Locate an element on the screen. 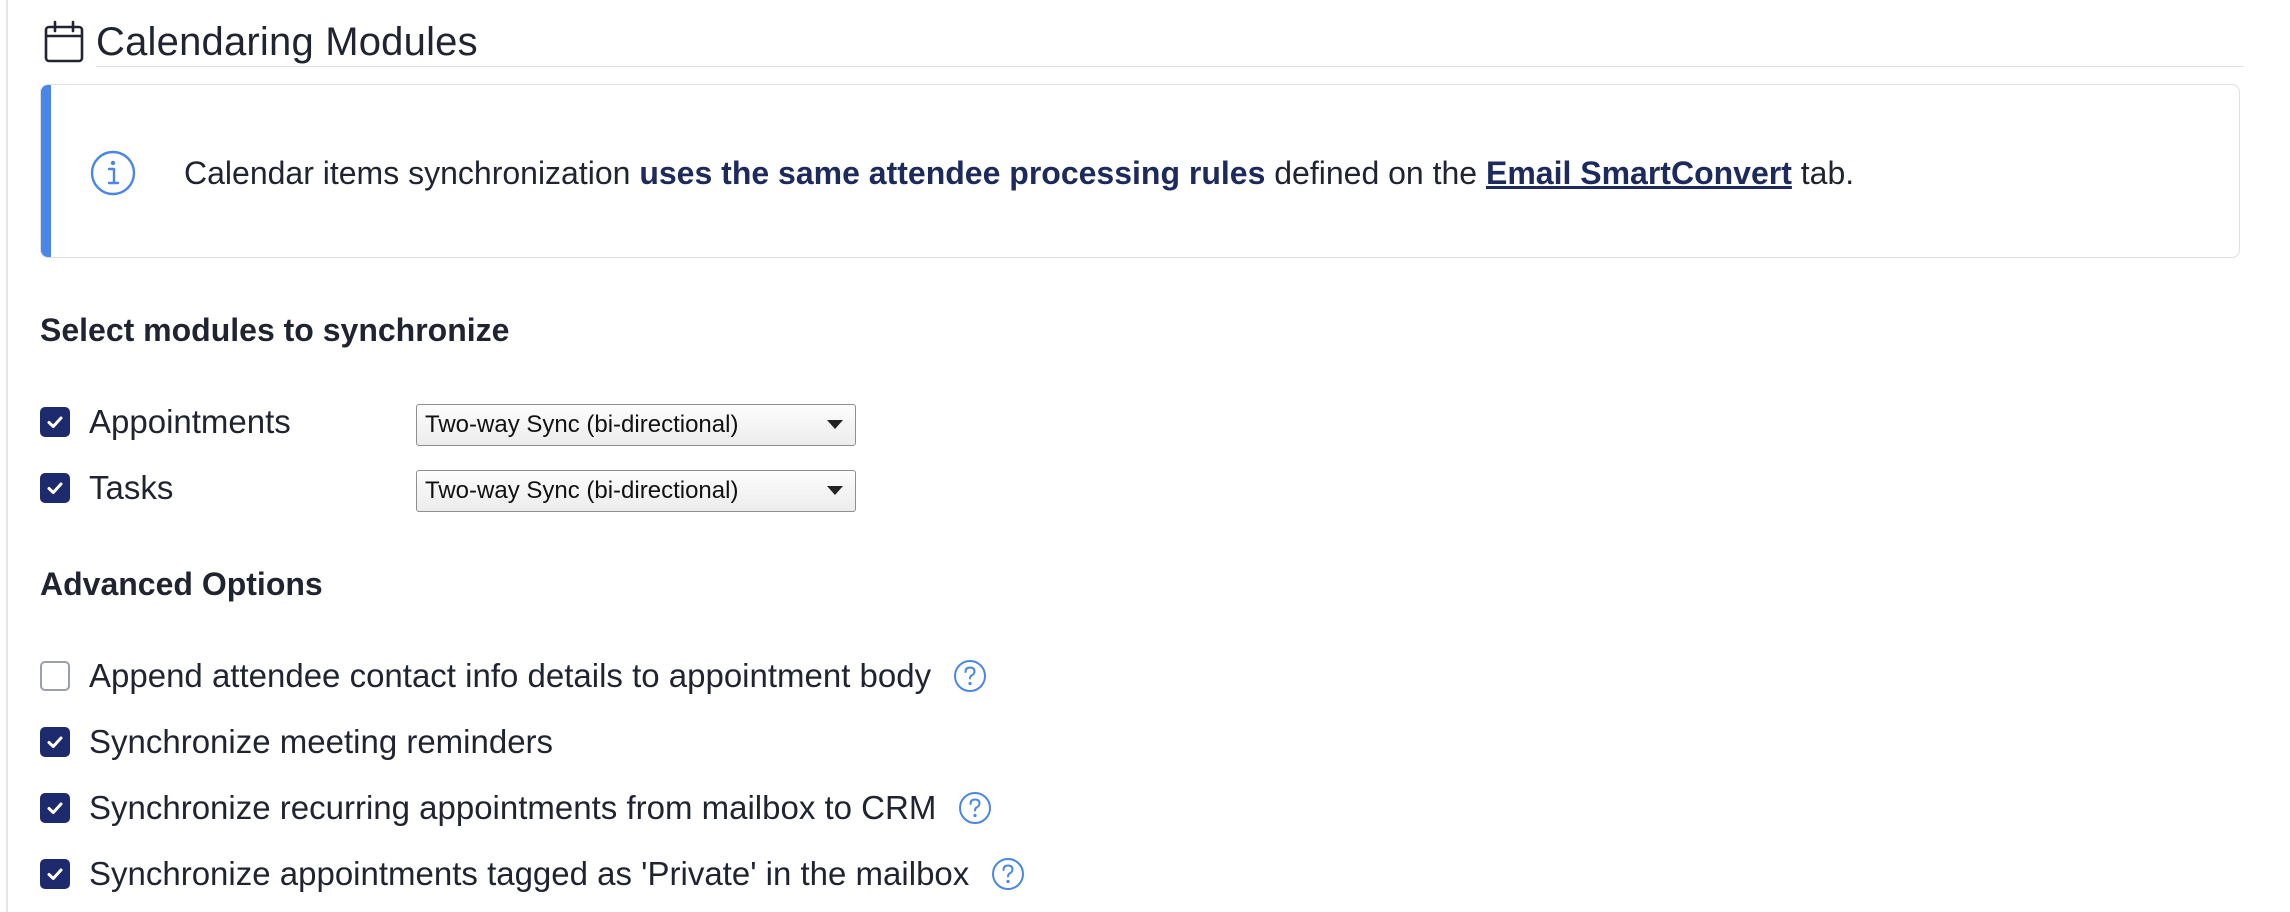 Image resolution: width=2290 pixels, height=912 pixels. callout-text-bold: uses the same attendee processing rules is located at coordinates (952, 173).